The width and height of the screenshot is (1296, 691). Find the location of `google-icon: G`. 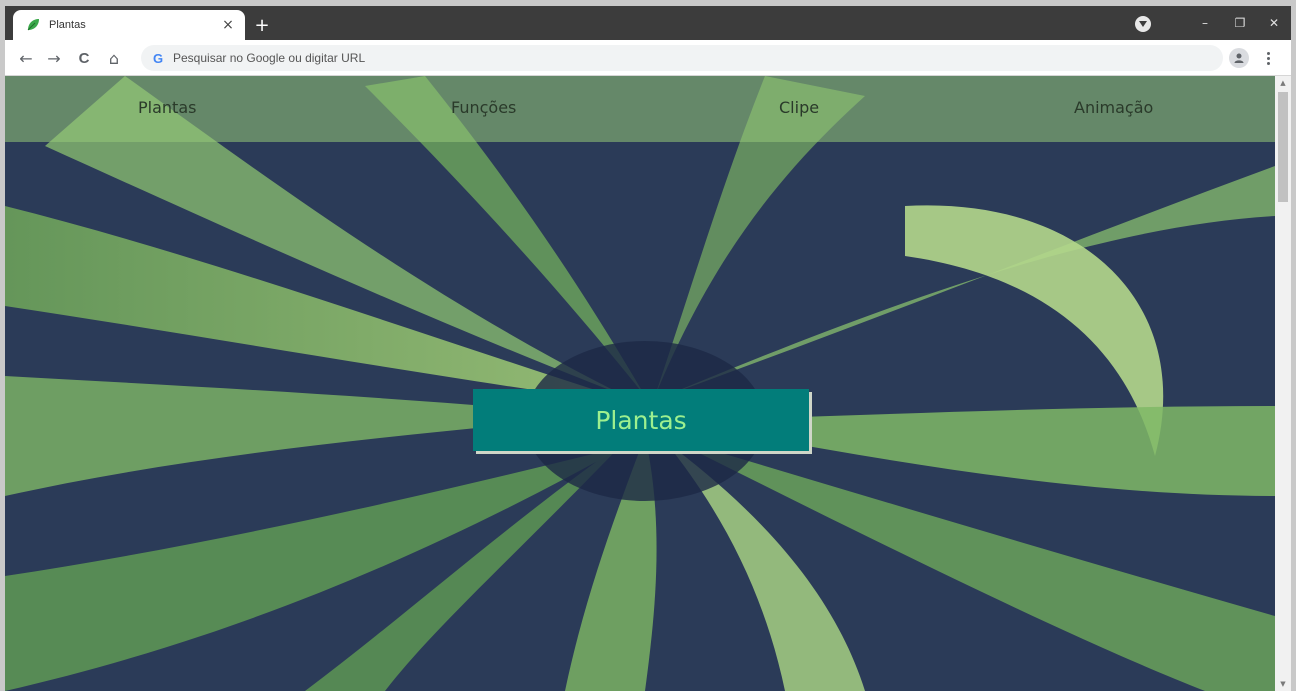

google-icon: G is located at coordinates (158, 58).